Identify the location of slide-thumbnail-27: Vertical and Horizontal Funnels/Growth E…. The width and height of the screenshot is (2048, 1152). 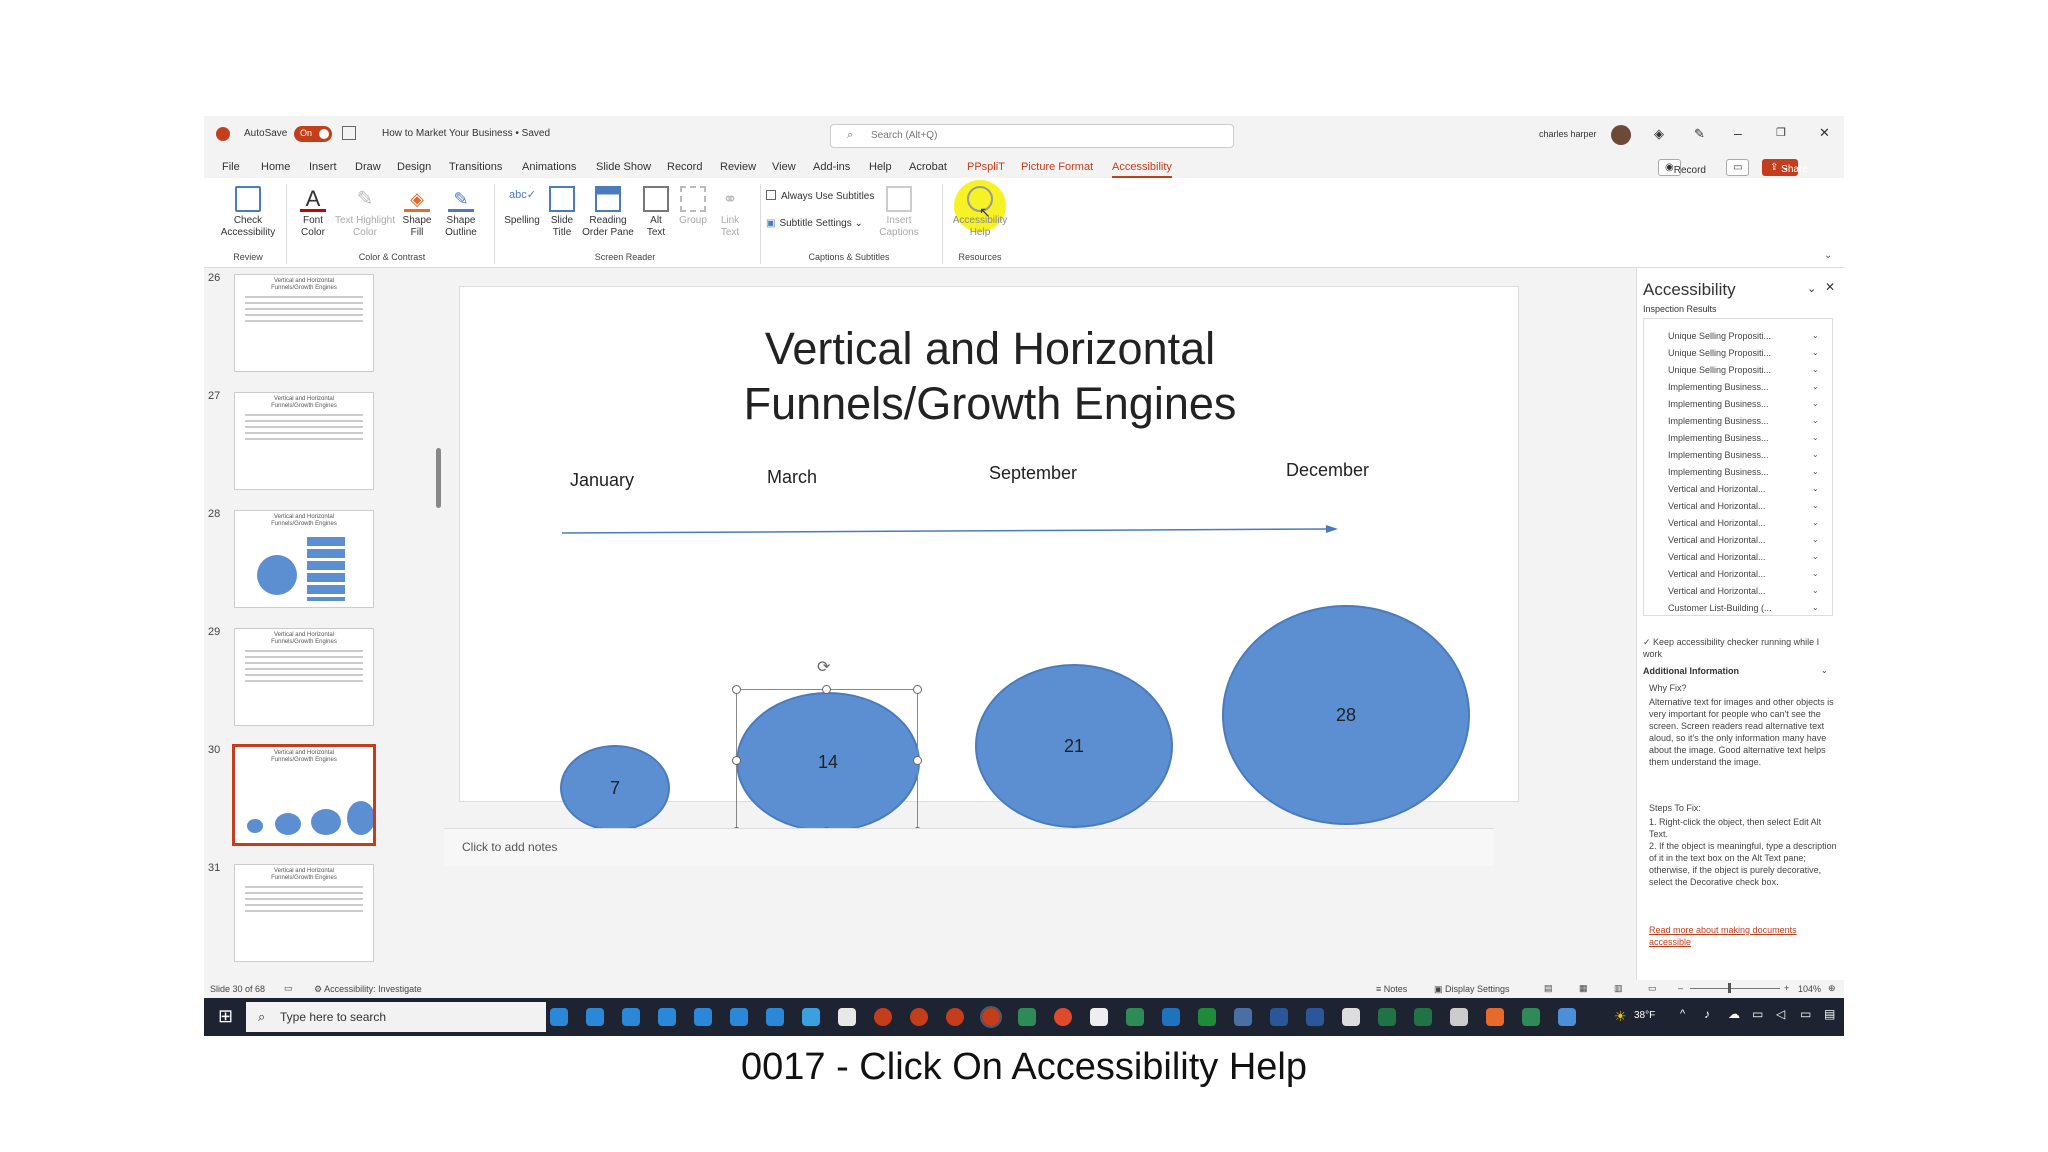
(304, 441).